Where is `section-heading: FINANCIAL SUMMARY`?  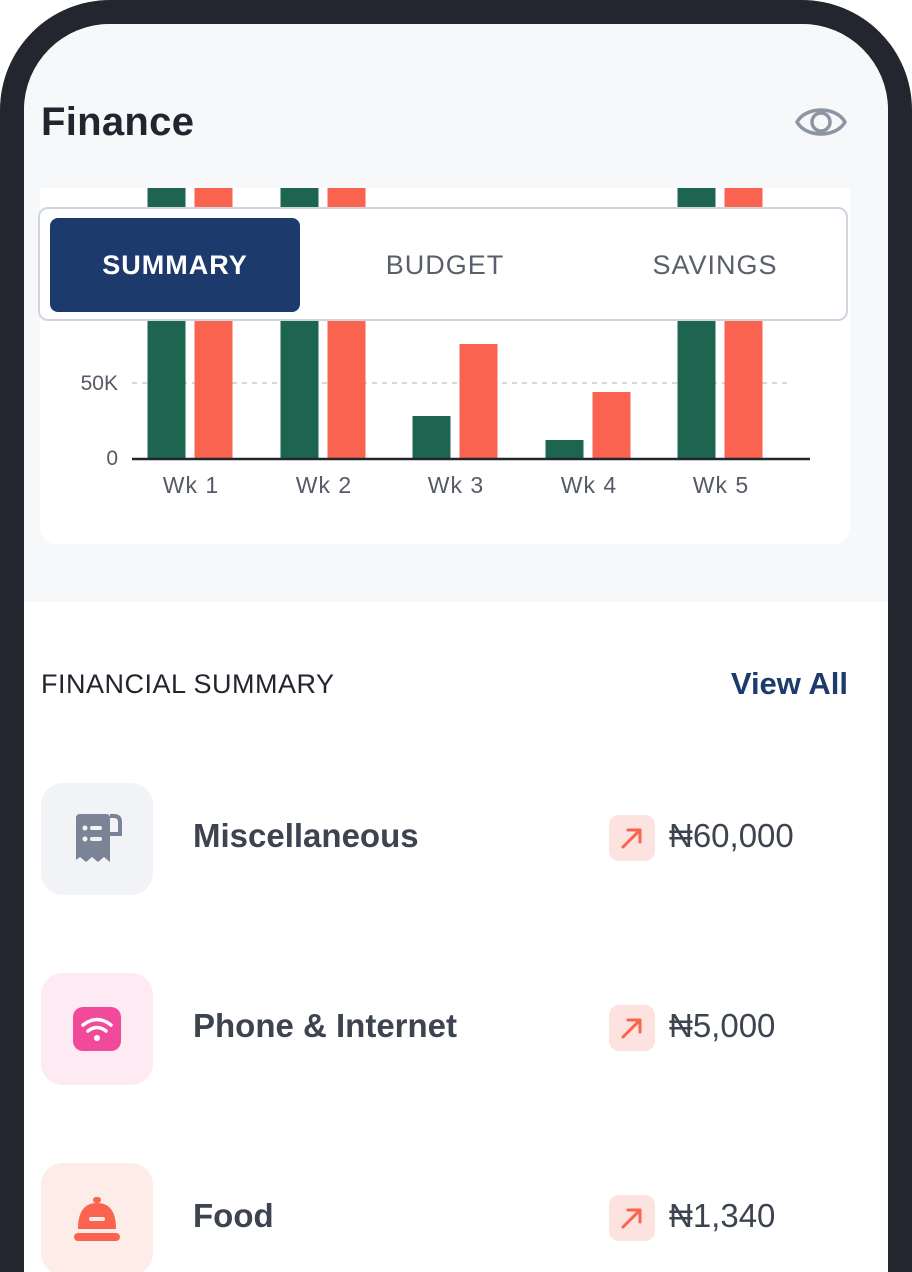 section-heading: FINANCIAL SUMMARY is located at coordinates (188, 684).